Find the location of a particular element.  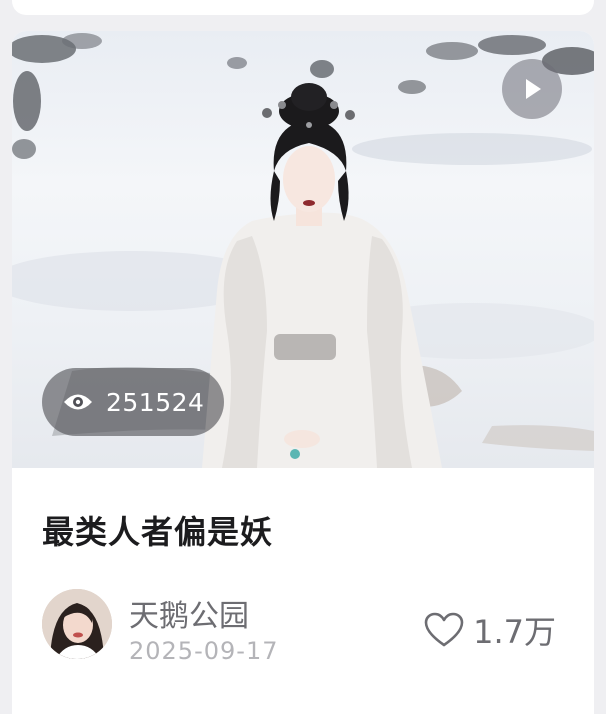

previous-card is located at coordinates (303, 7).